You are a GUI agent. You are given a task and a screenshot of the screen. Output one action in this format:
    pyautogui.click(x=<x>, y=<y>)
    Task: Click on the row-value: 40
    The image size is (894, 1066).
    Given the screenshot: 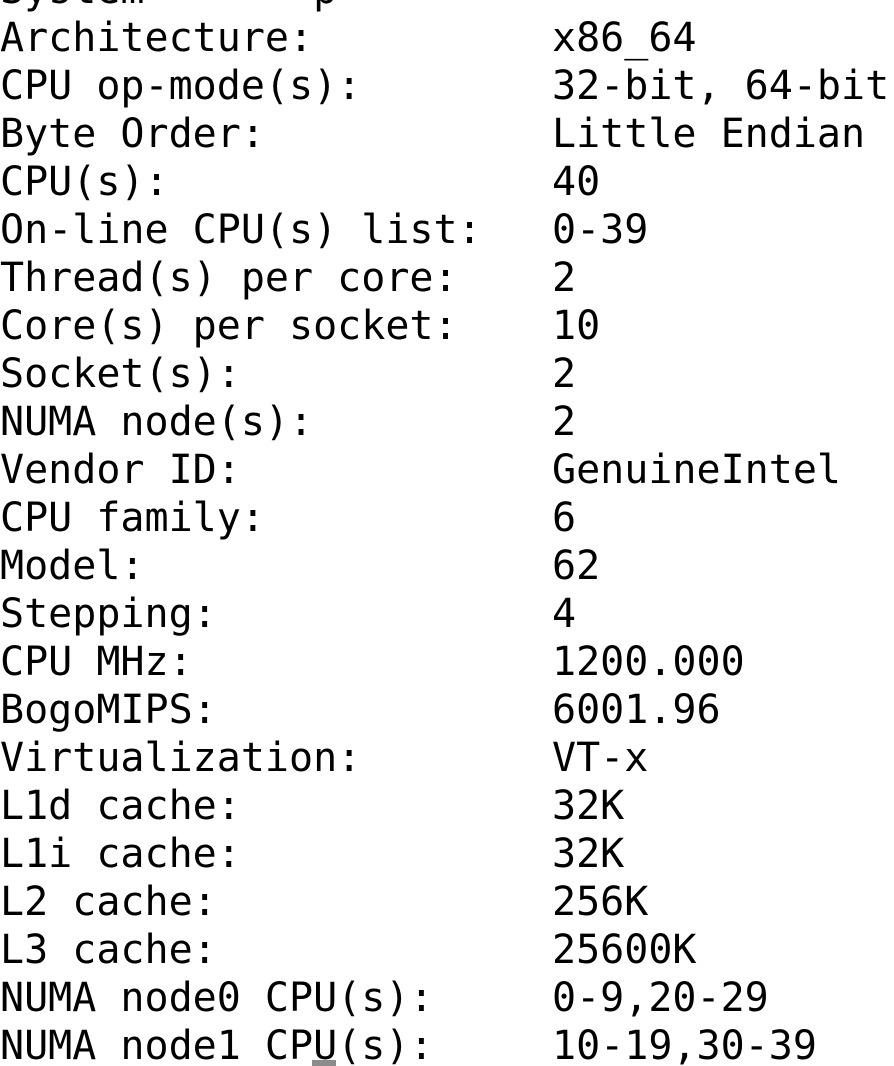 What is the action you would take?
    pyautogui.click(x=576, y=182)
    